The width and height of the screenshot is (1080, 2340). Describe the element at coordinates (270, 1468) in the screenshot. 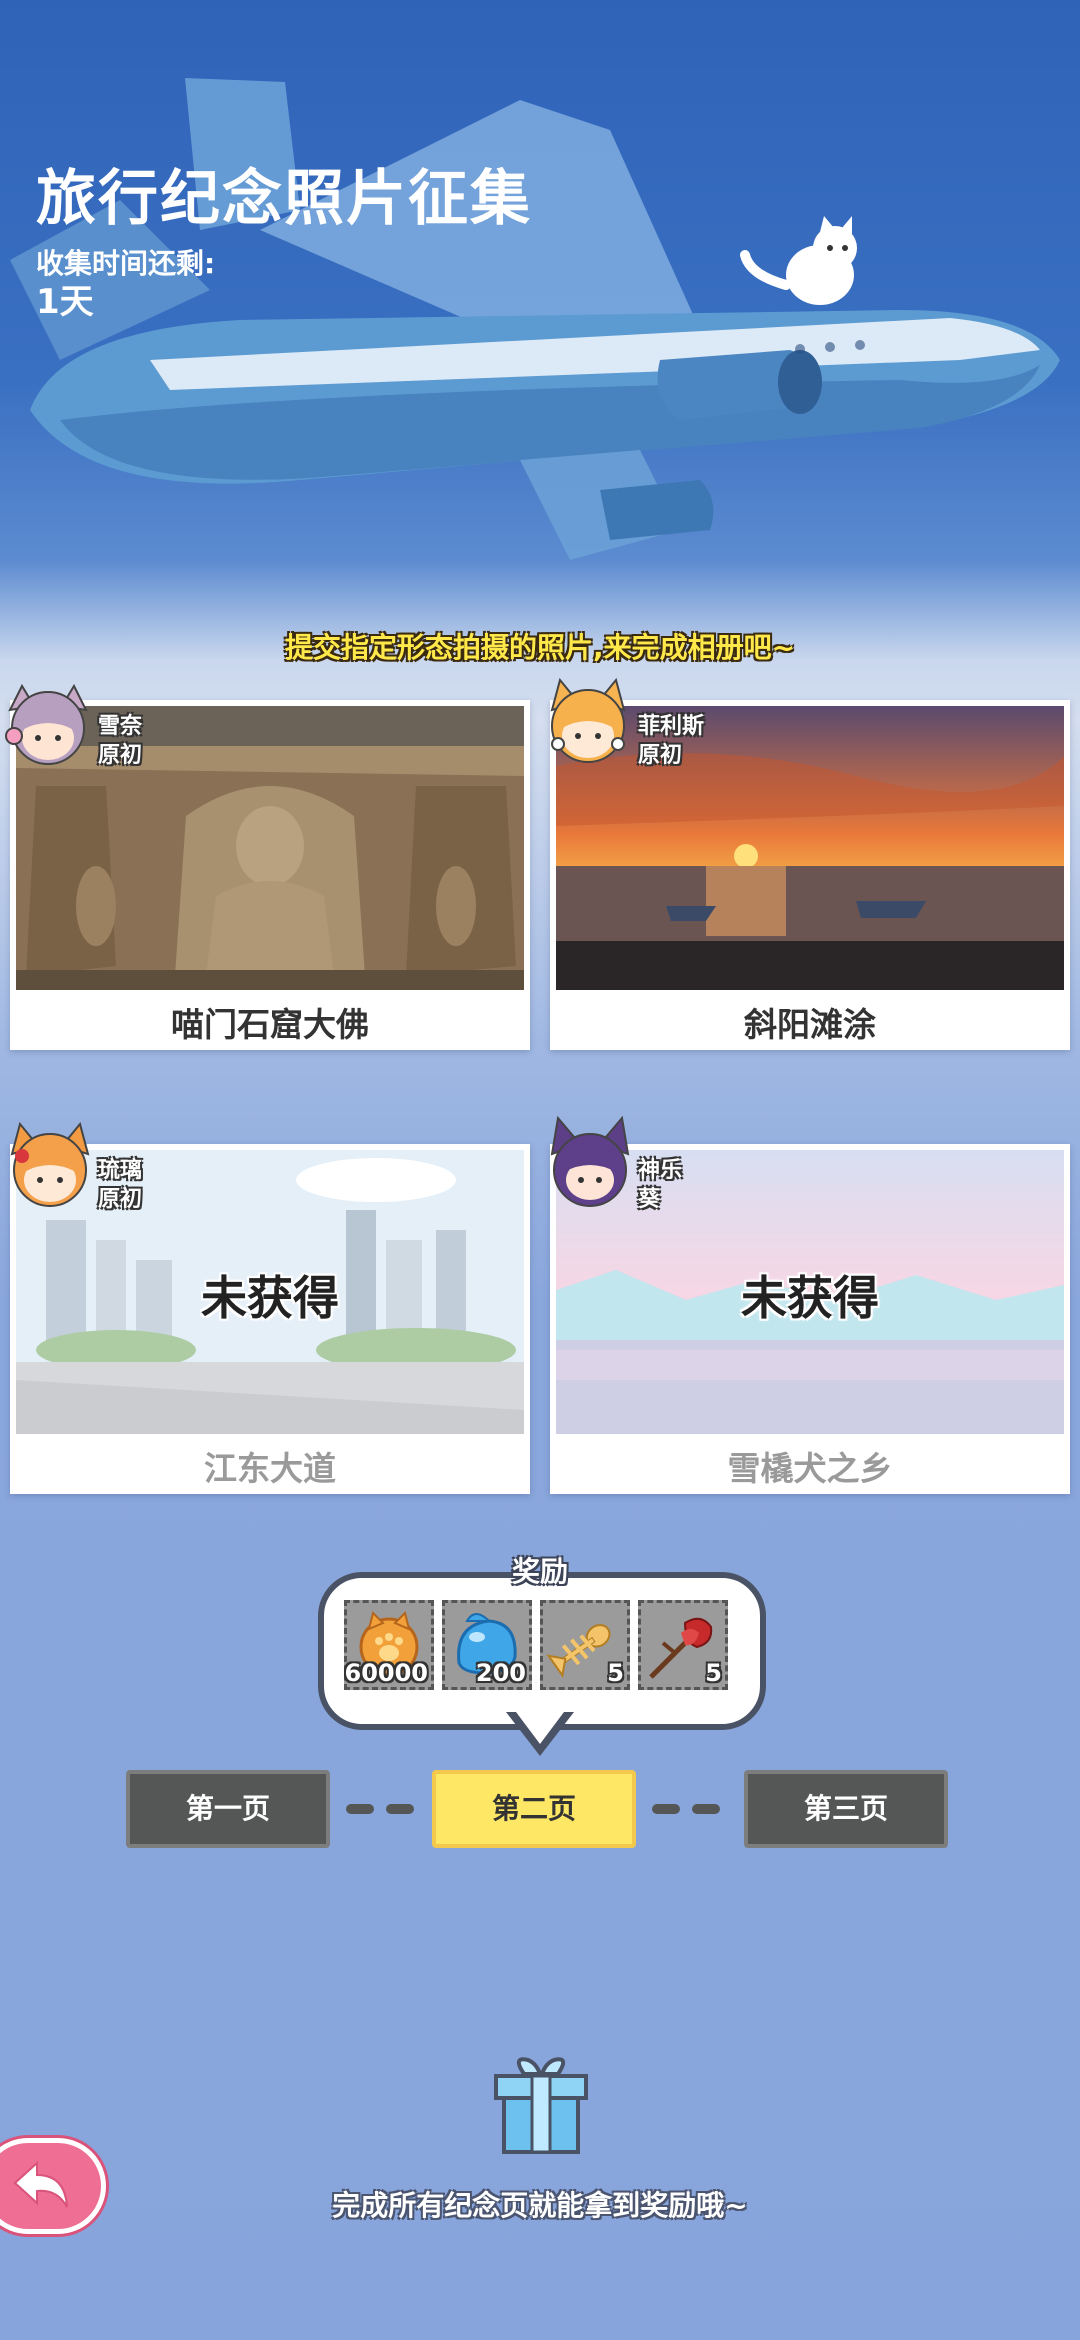

I see `photo-title: 江东大道` at that location.